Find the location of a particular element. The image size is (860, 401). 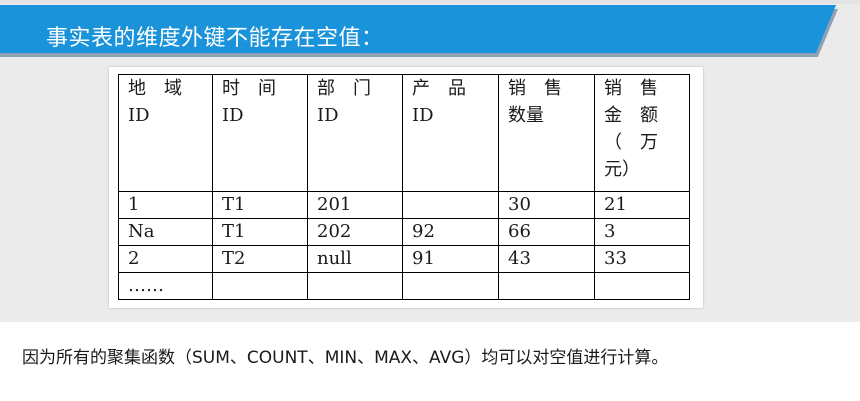

top-edge is located at coordinates (430, 2).